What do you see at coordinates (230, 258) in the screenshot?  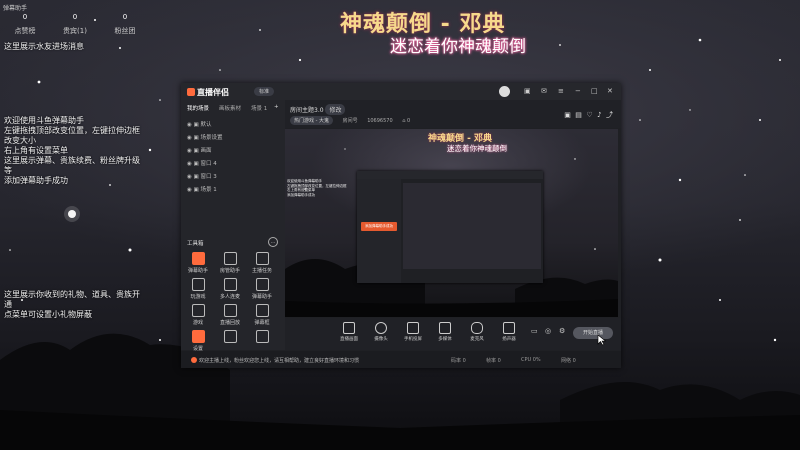 I see `admin-icon` at bounding box center [230, 258].